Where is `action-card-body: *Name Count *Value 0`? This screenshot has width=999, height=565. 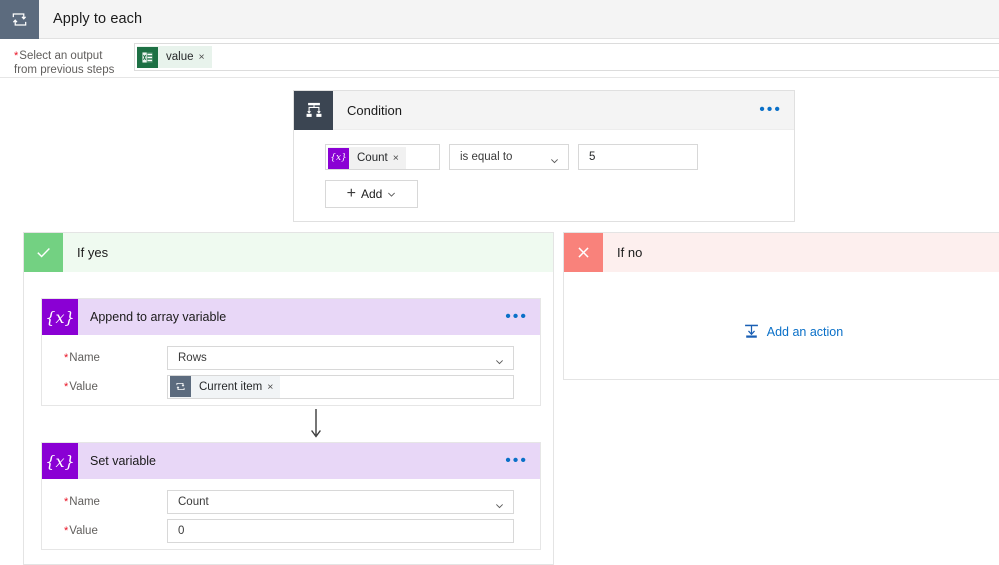 action-card-body: *Name Count *Value 0 is located at coordinates (291, 511).